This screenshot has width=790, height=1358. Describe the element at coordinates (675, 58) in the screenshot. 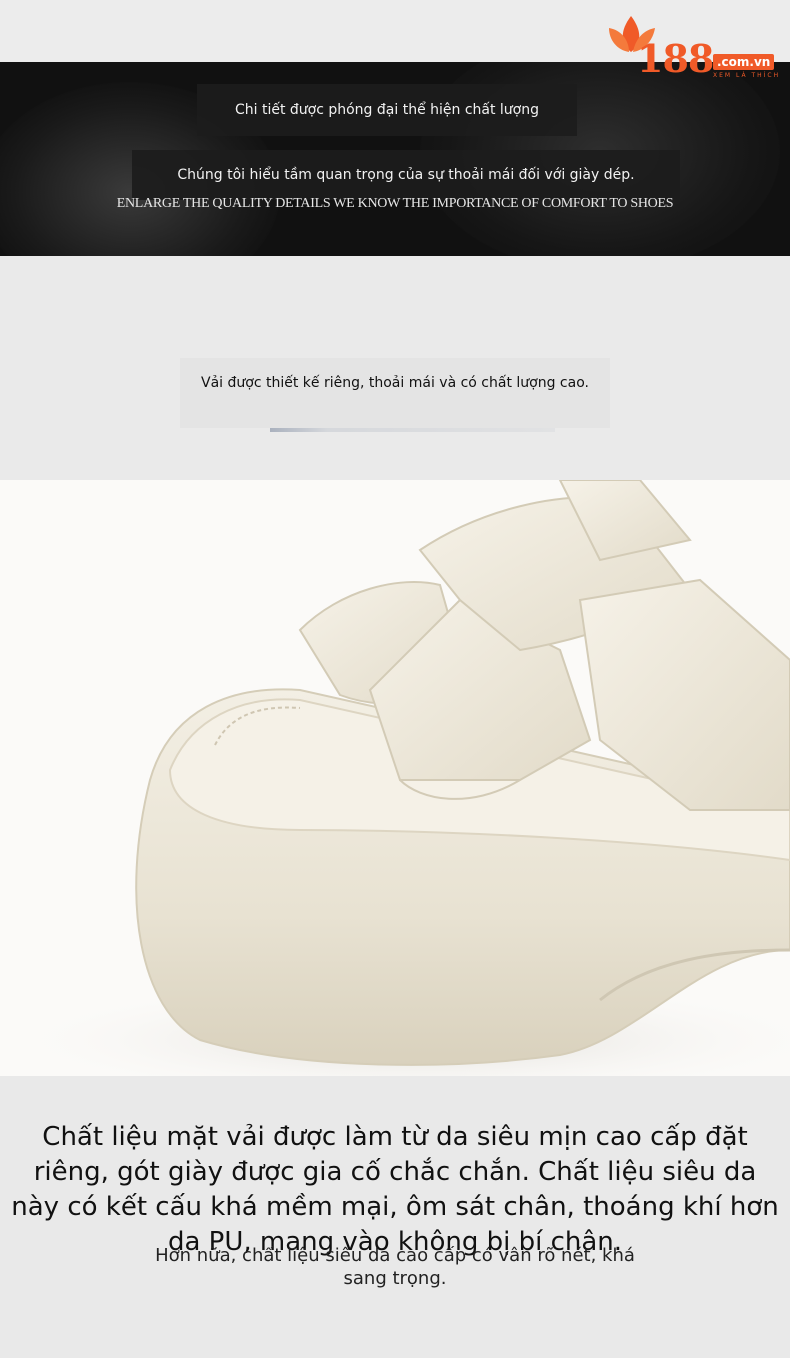

I see `logo-number: 188` at that location.